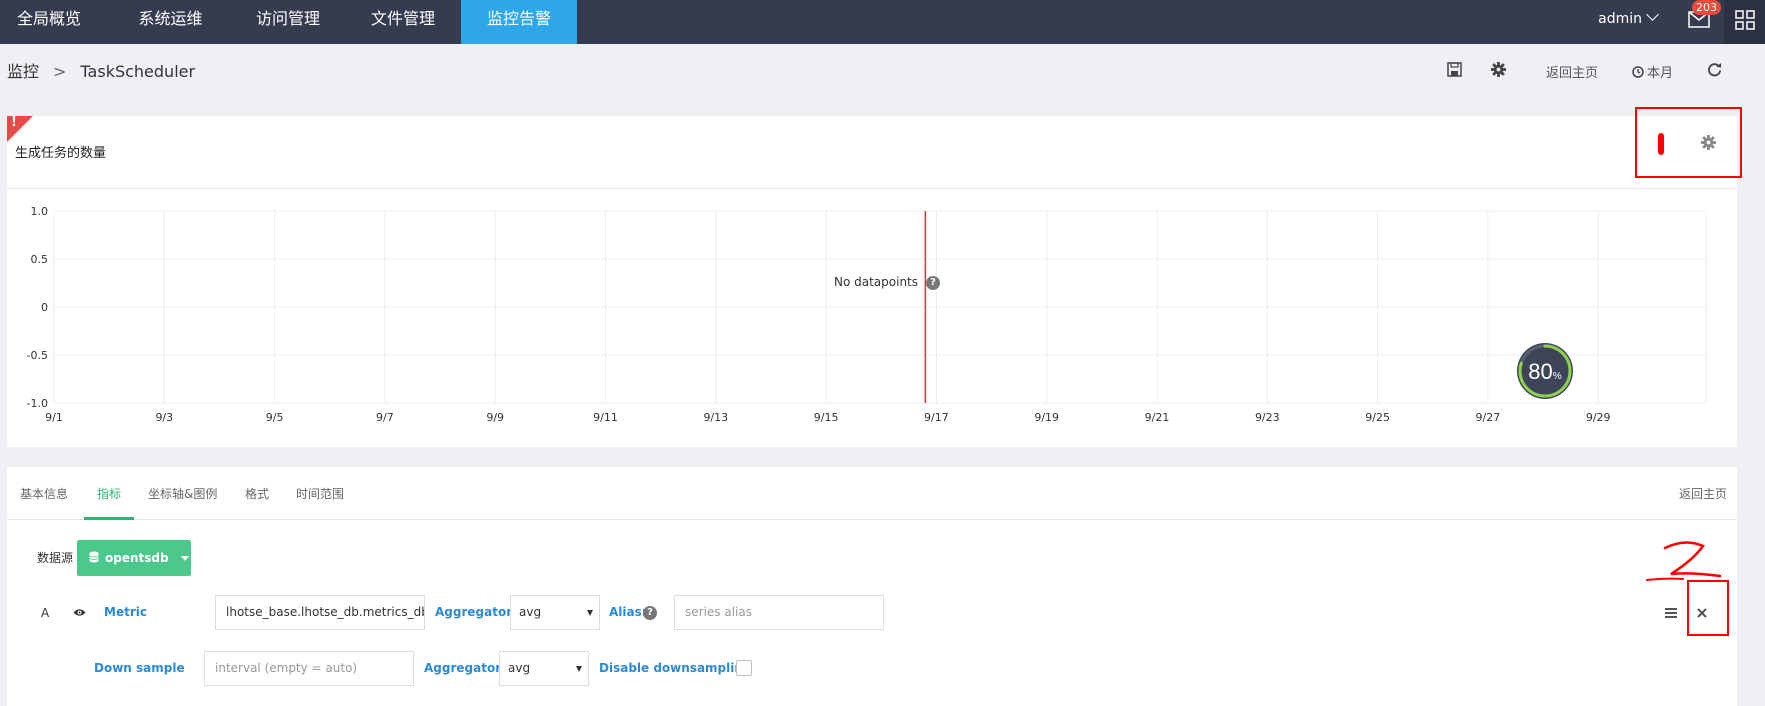 Image resolution: width=1765 pixels, height=706 pixels. I want to click on breadcrumb-root: 监控, so click(23, 71).